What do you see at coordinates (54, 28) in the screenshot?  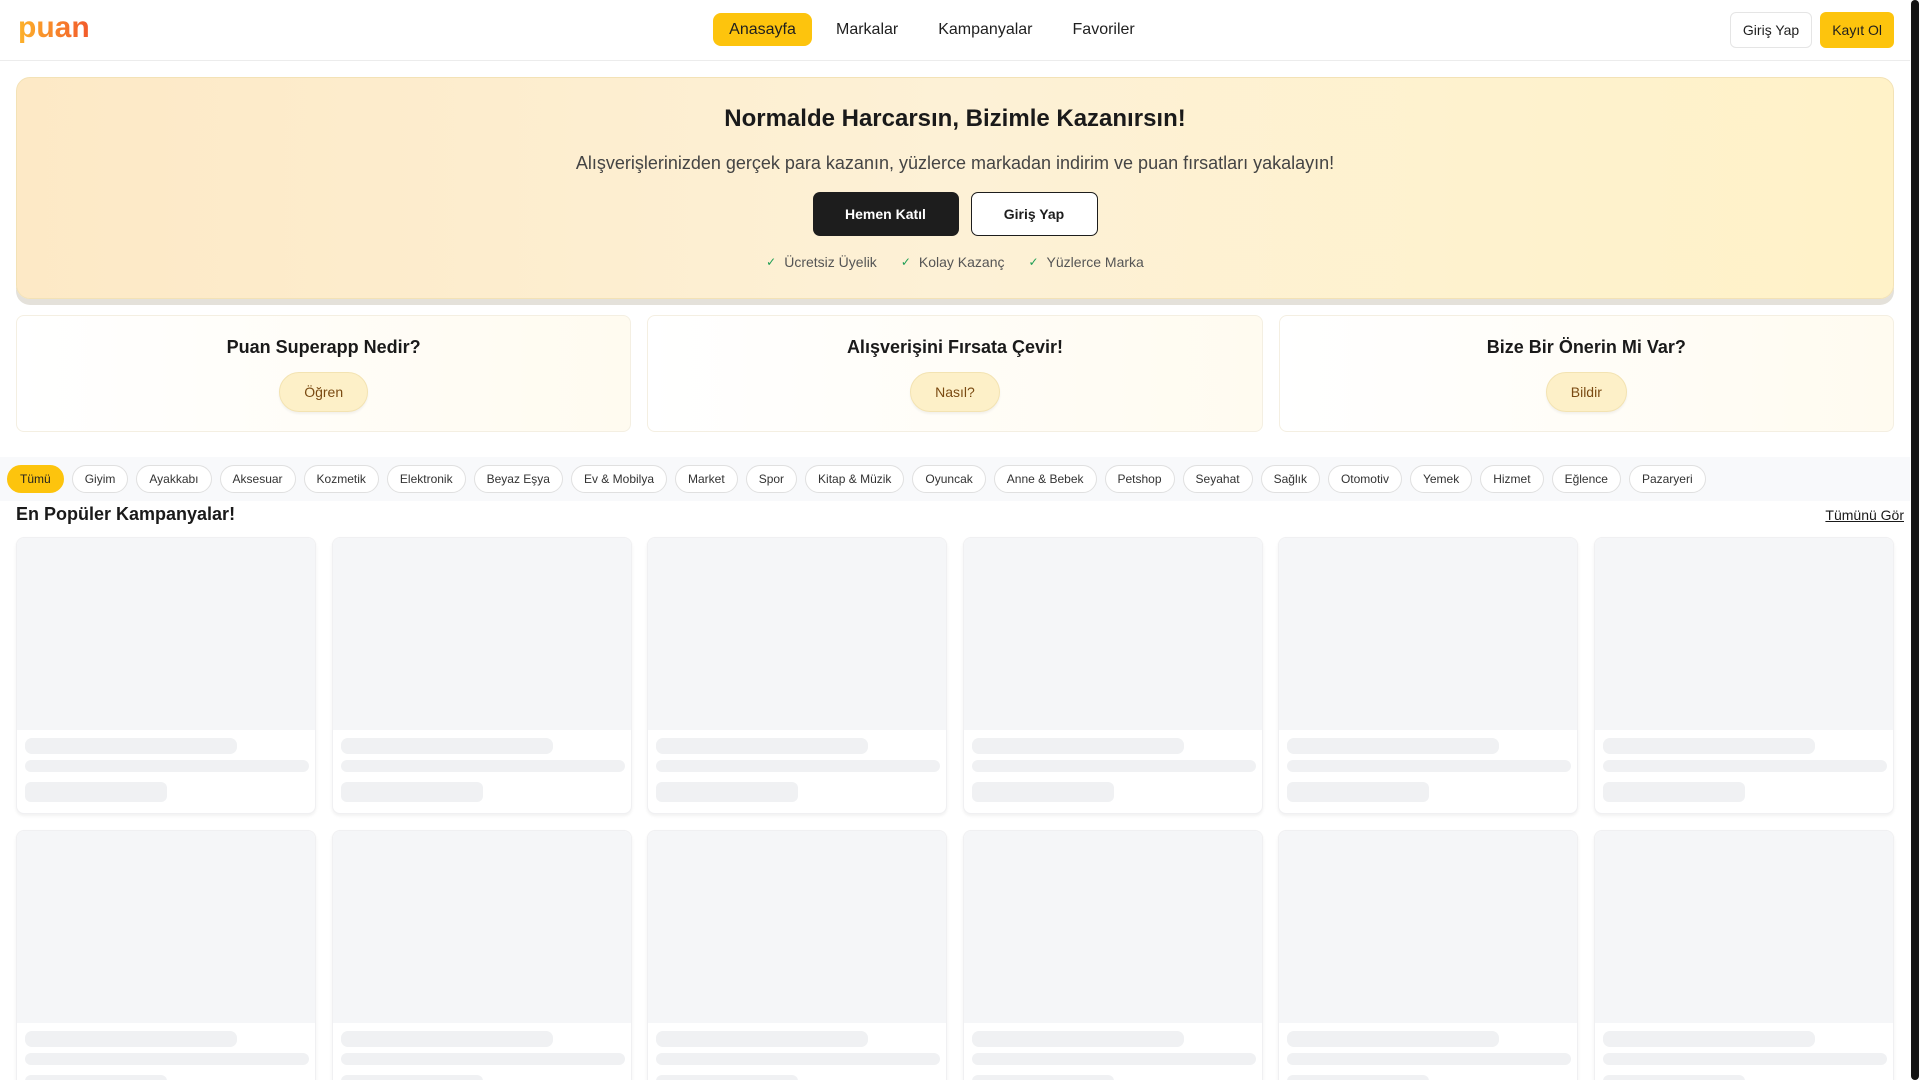 I see `logo-text: puan` at bounding box center [54, 28].